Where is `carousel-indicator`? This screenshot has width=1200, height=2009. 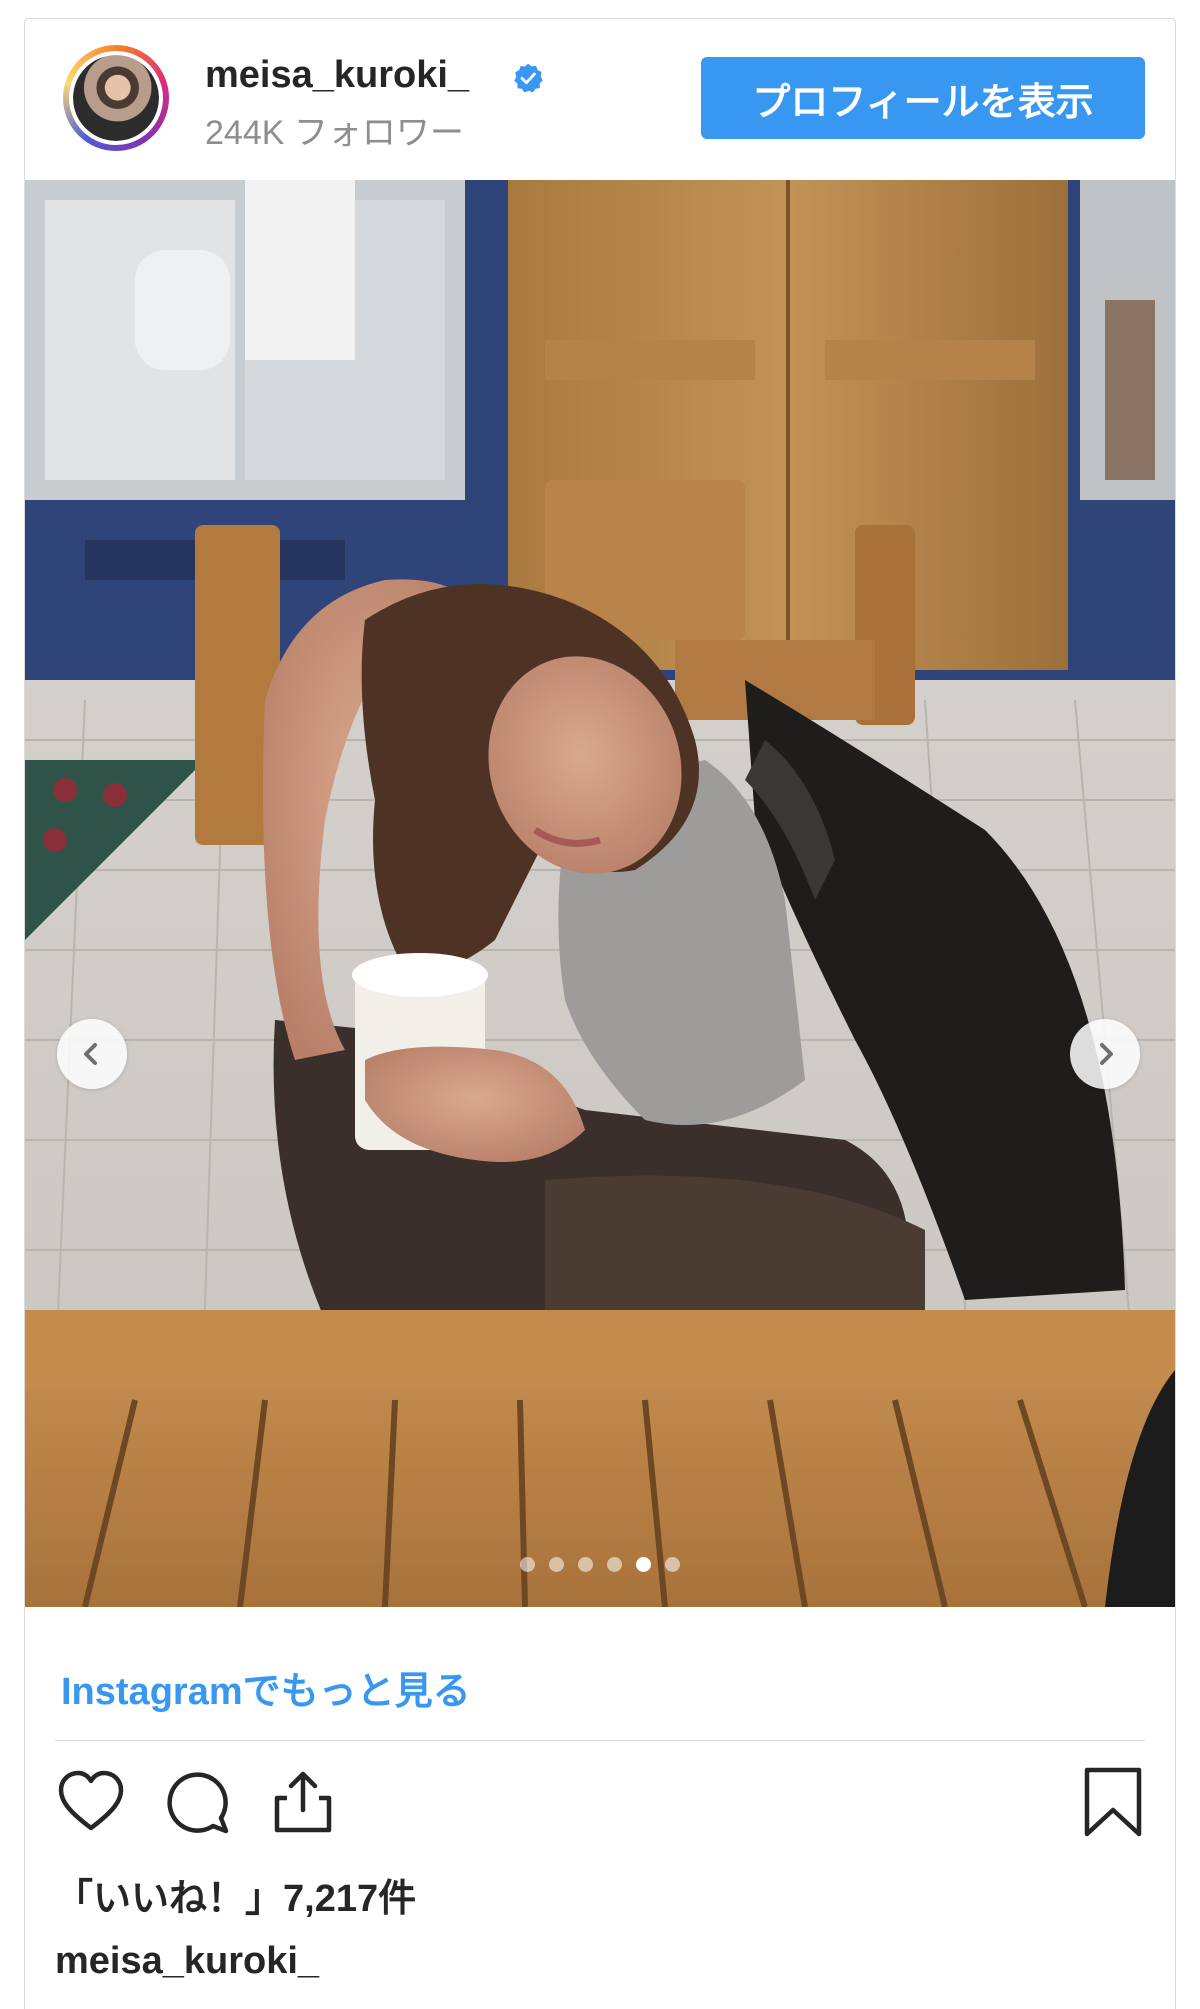
carousel-indicator is located at coordinates (600, 1564).